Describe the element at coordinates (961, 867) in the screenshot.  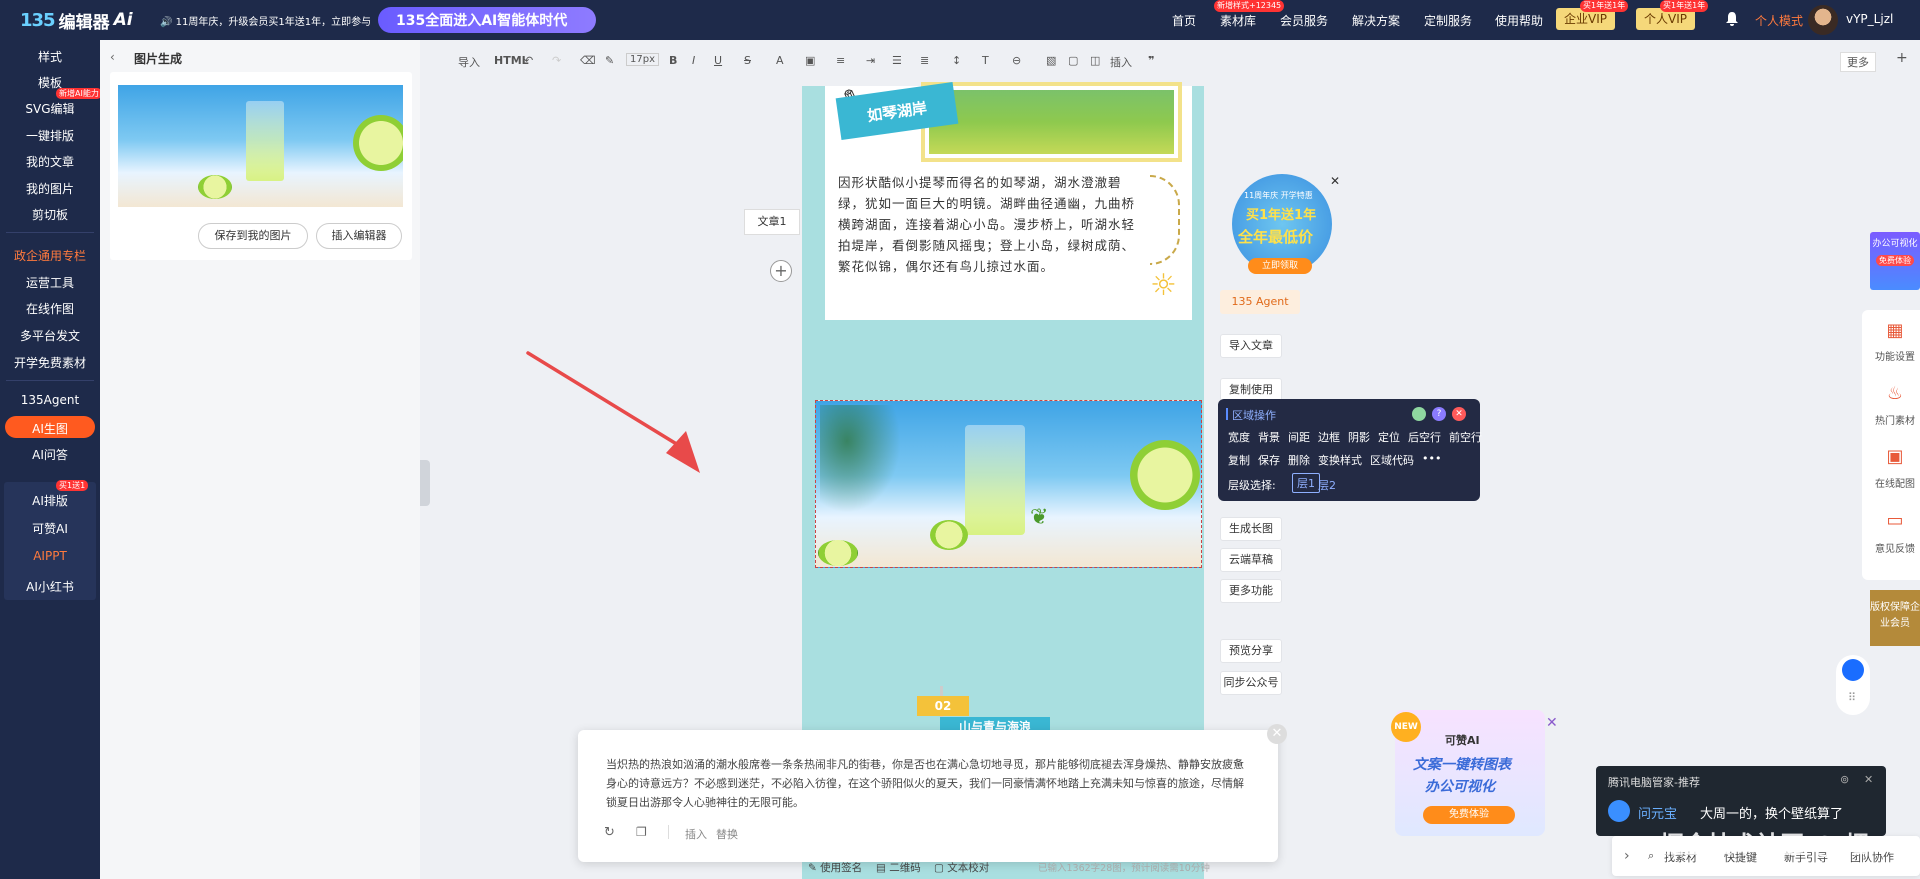
I see `proofread-button: ▢ 文本校对` at that location.